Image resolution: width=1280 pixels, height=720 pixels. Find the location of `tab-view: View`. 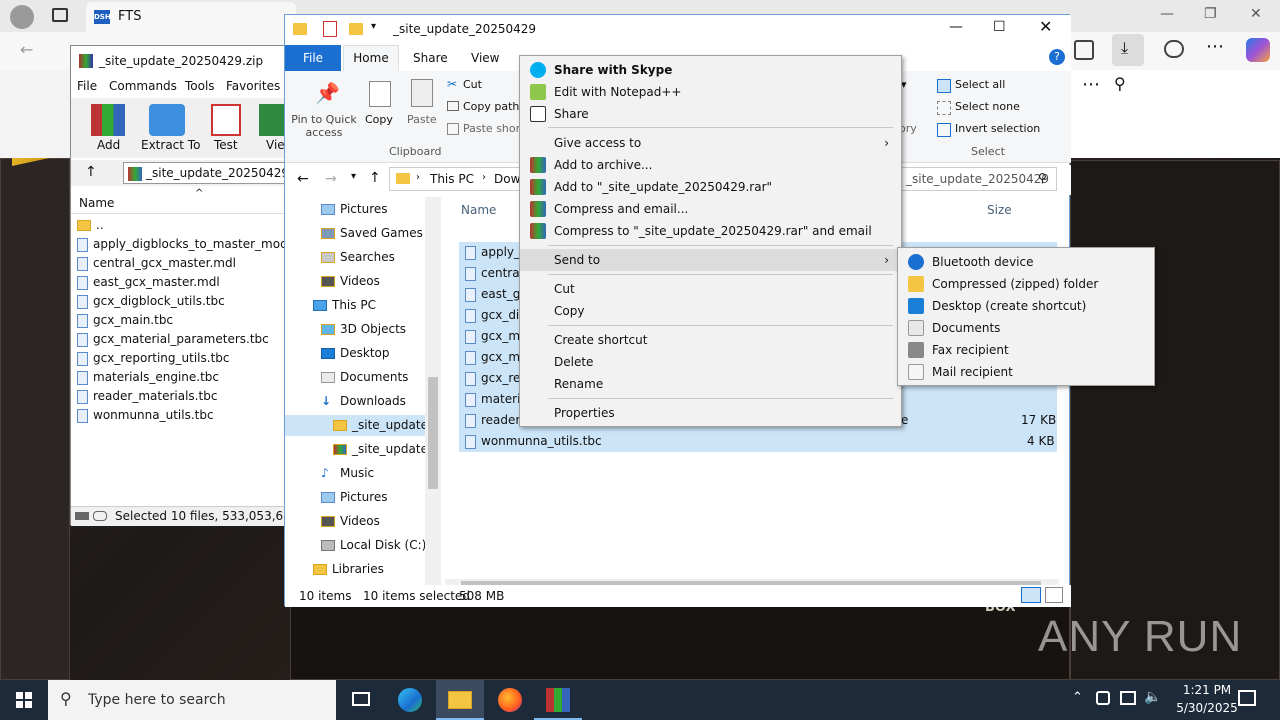

tab-view: View is located at coordinates (485, 58).